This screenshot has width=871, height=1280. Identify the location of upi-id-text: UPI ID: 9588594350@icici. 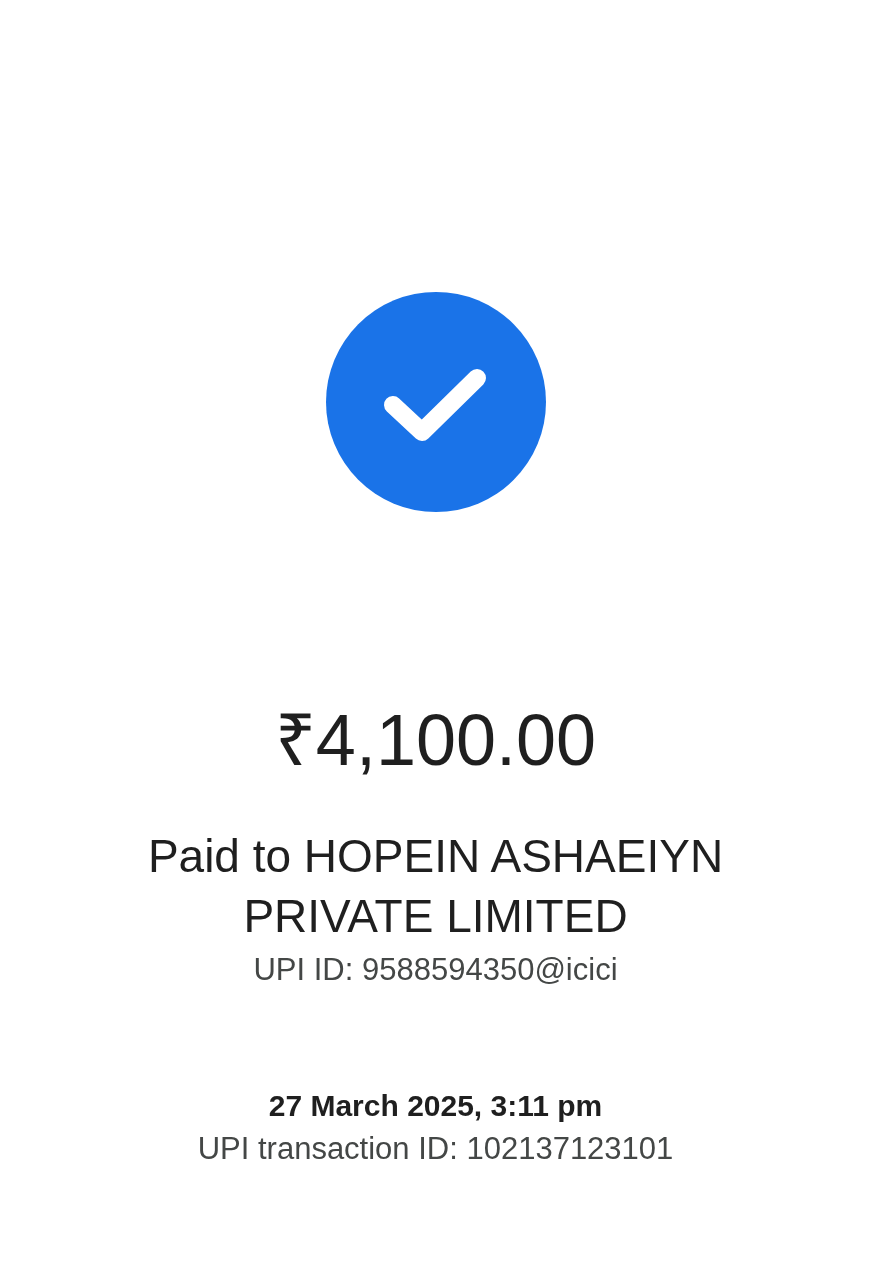
(435, 970).